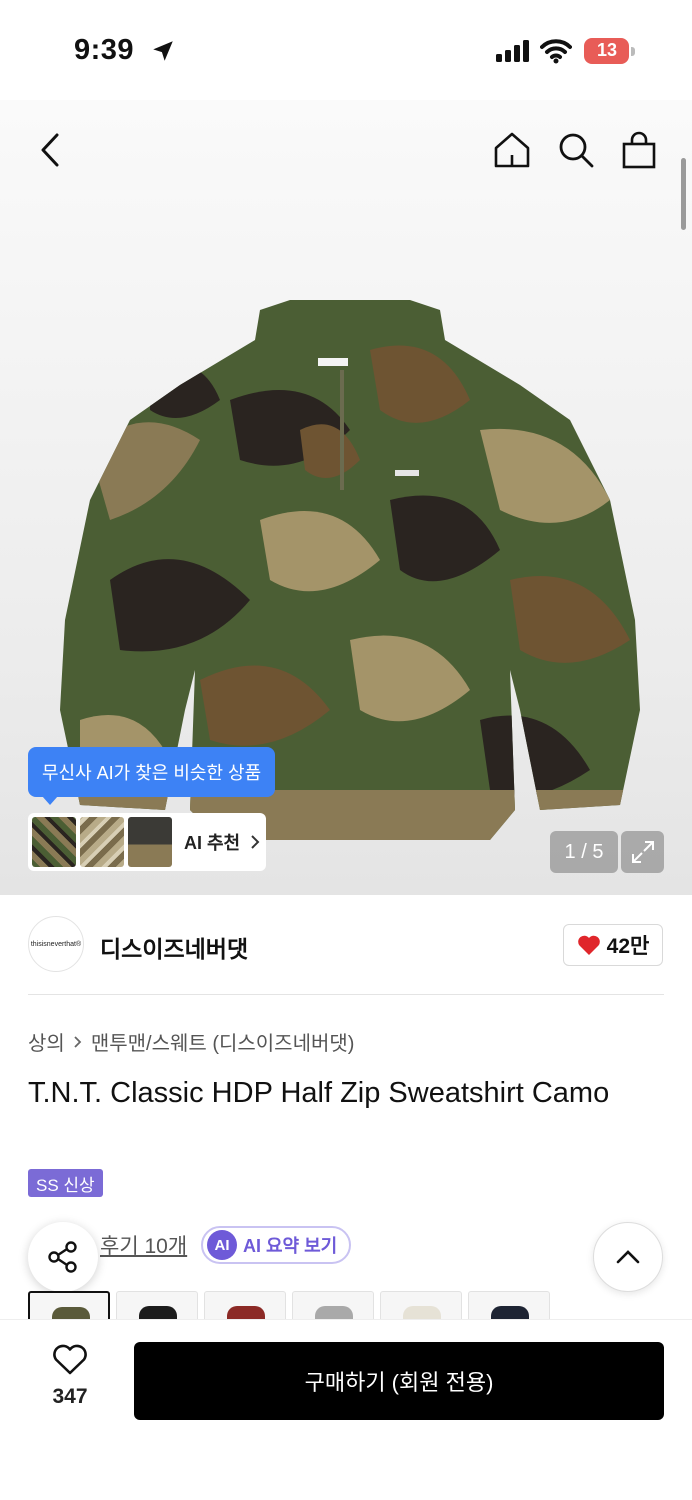 This screenshot has height=1500, width=692. What do you see at coordinates (628, 946) in the screenshot?
I see `brand-like-count: 42만` at bounding box center [628, 946].